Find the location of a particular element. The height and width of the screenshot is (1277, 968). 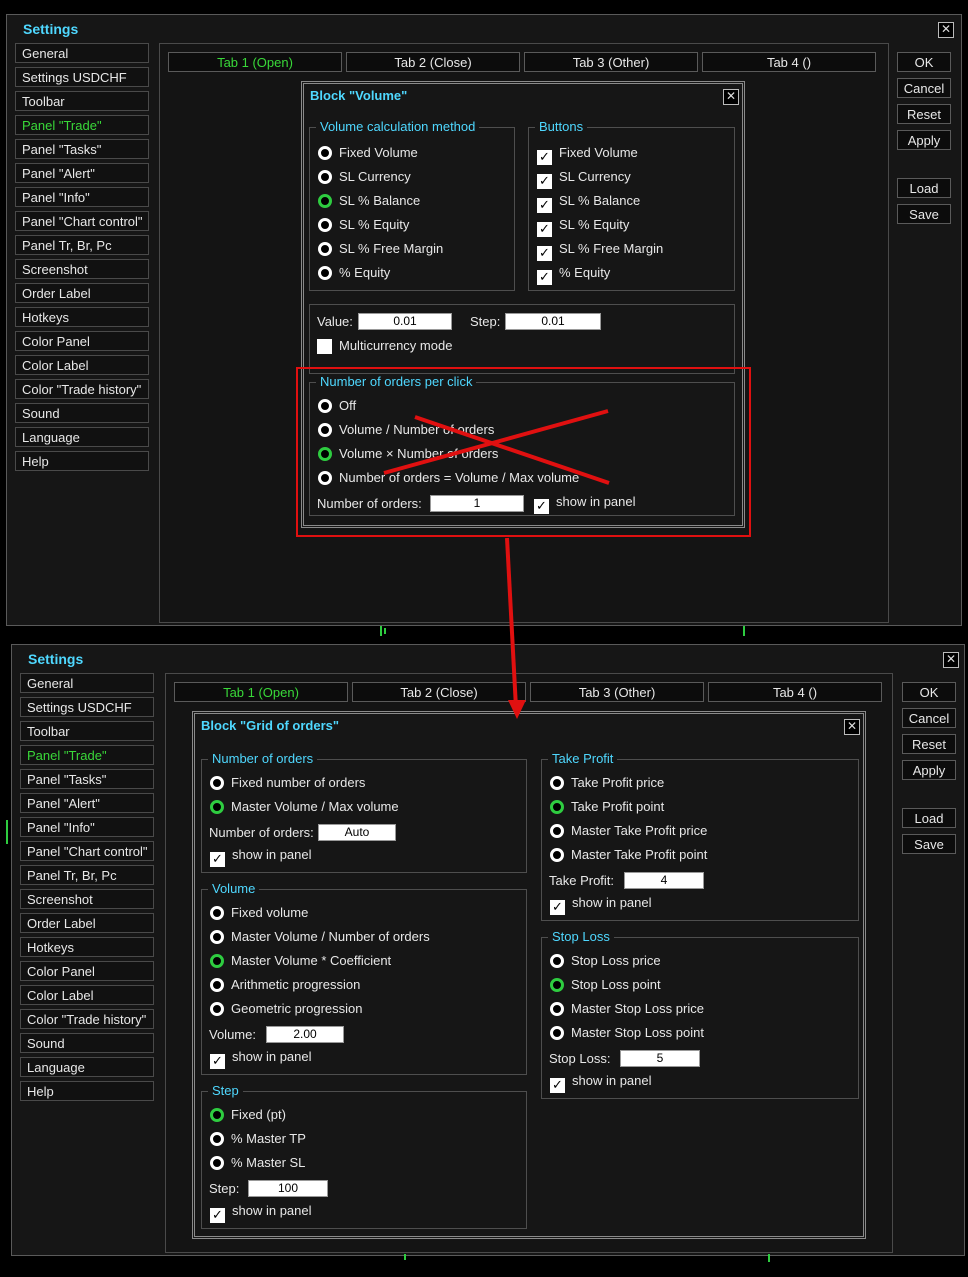

radio-master-tp-point: Master Take Profit point is located at coordinates (628, 855).